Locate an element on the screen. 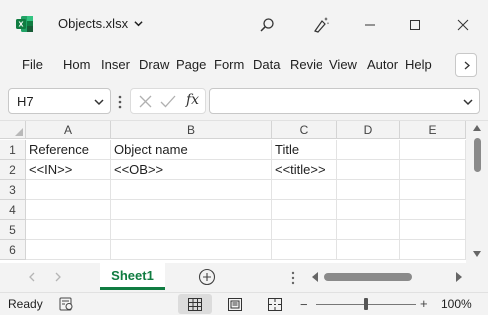  formula-input is located at coordinates (344, 101).